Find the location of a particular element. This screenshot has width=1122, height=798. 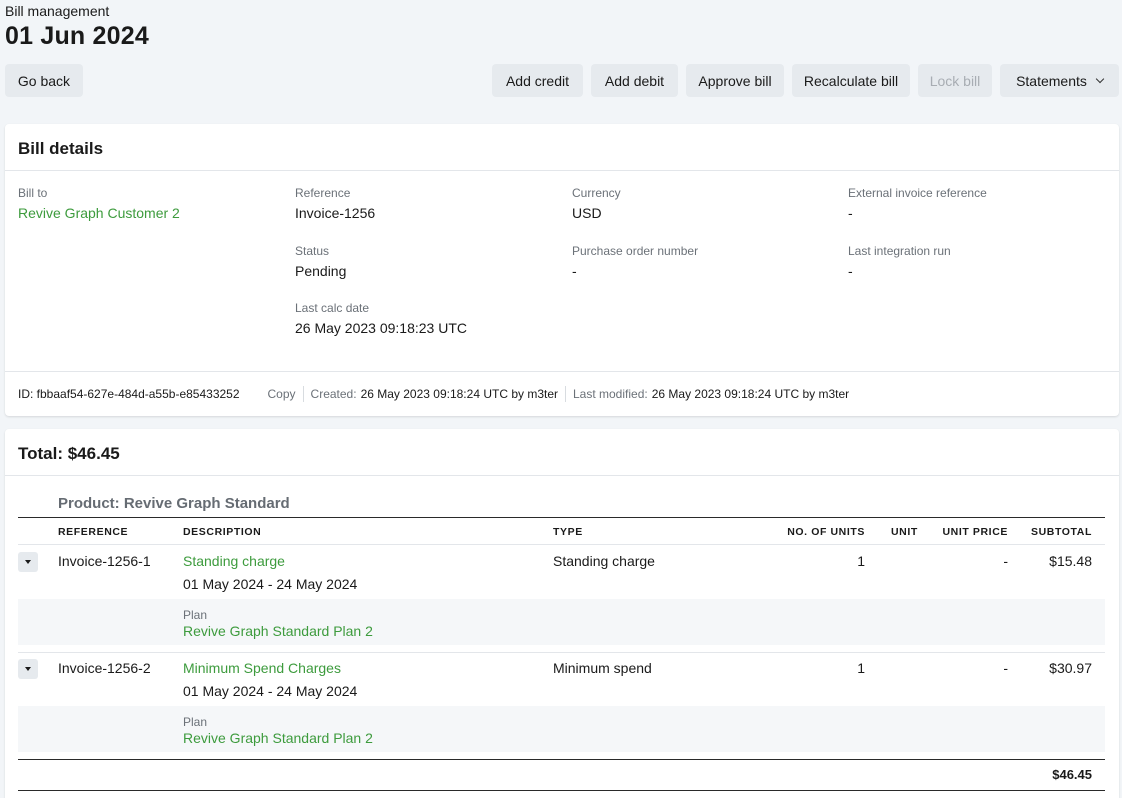

po-number-field: Purchase order number - is located at coordinates (635, 261).